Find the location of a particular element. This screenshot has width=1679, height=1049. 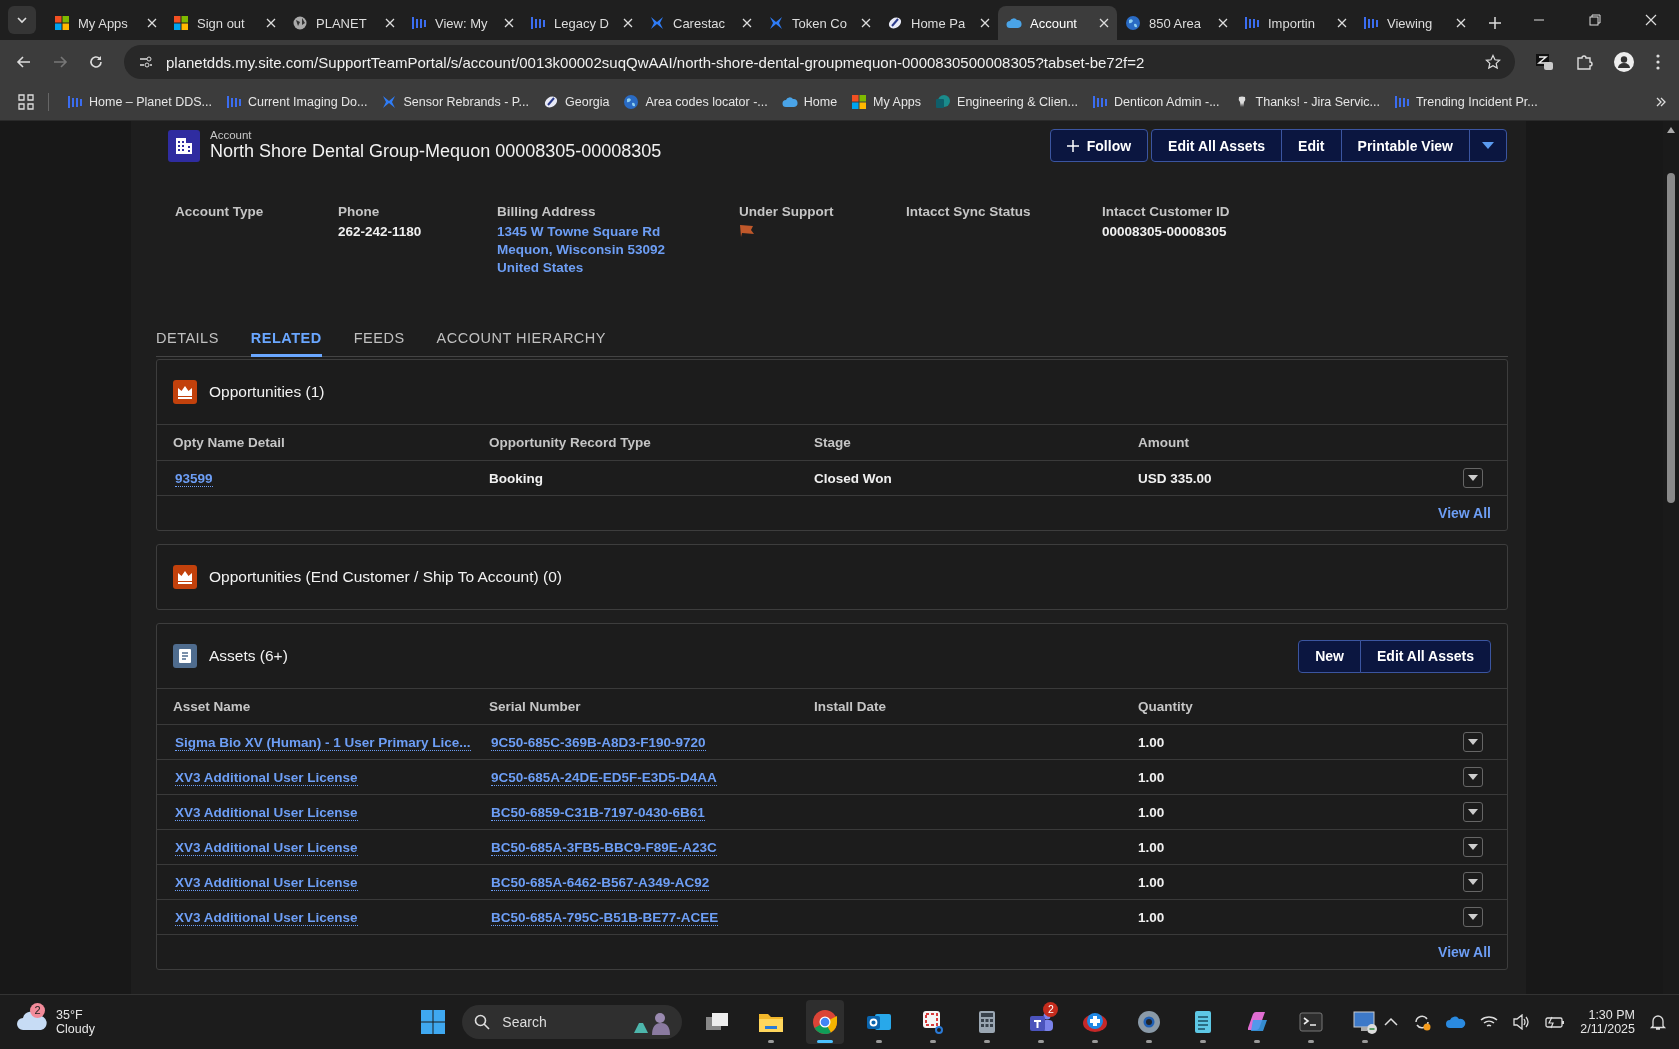

clock-date: 2/11/2025 is located at coordinates (1607, 1029).